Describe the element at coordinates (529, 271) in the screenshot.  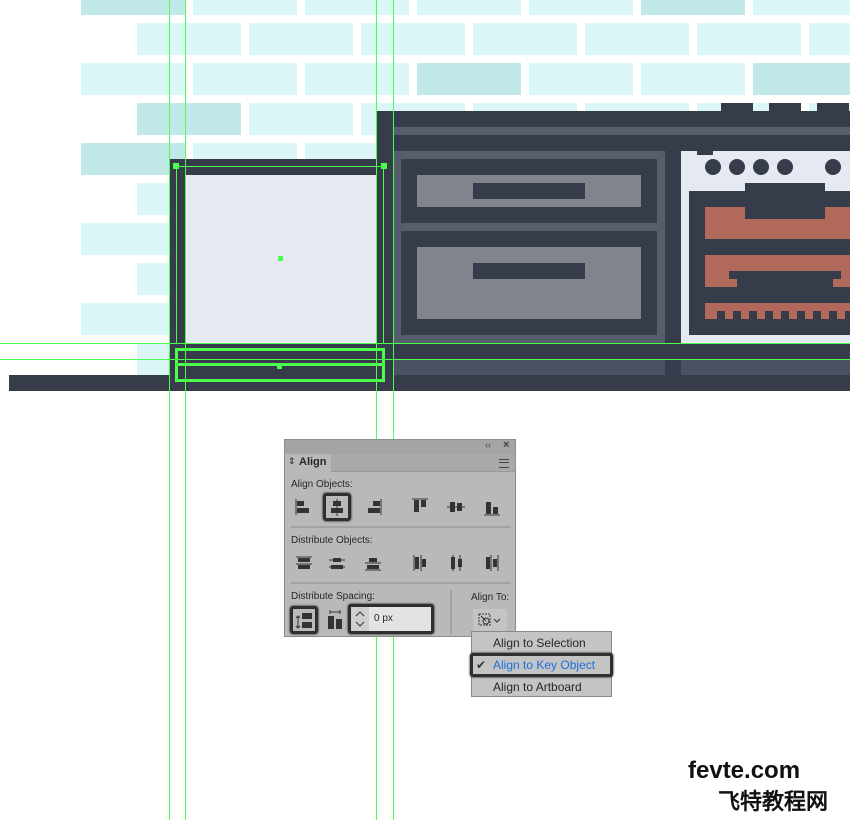
I see `drawer-bottom-handle` at that location.